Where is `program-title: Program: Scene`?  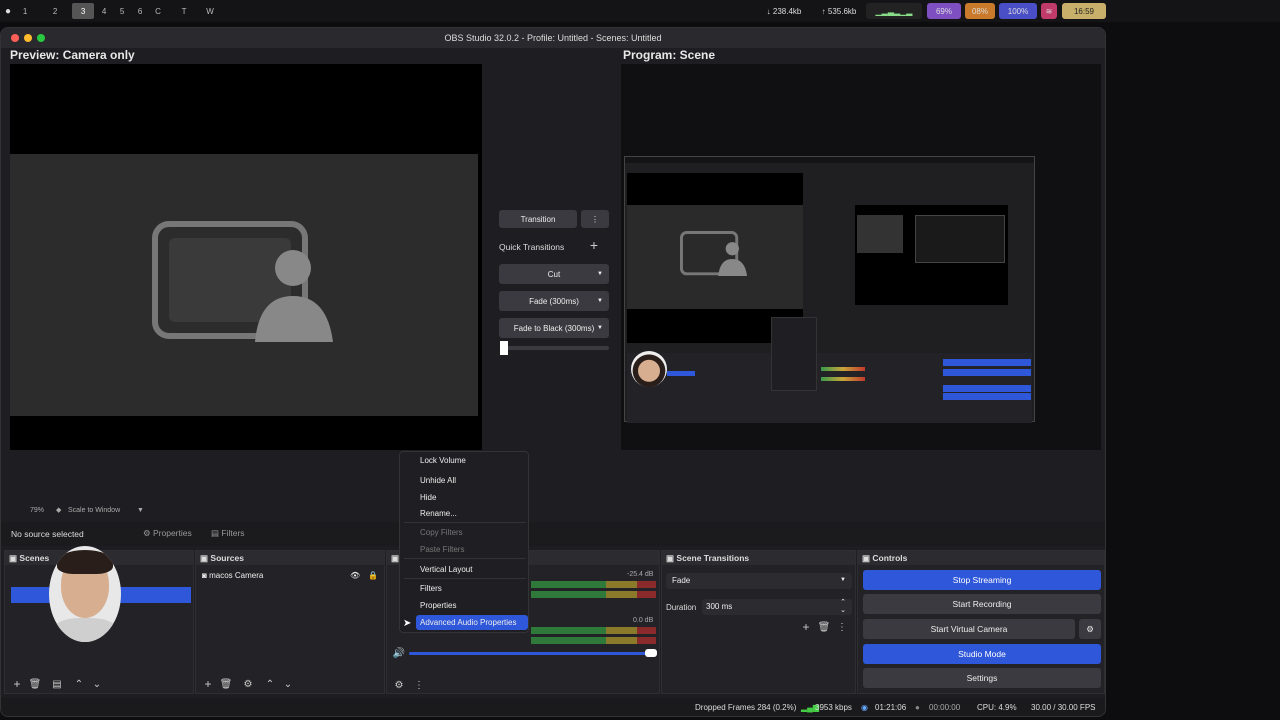 program-title: Program: Scene is located at coordinates (669, 55).